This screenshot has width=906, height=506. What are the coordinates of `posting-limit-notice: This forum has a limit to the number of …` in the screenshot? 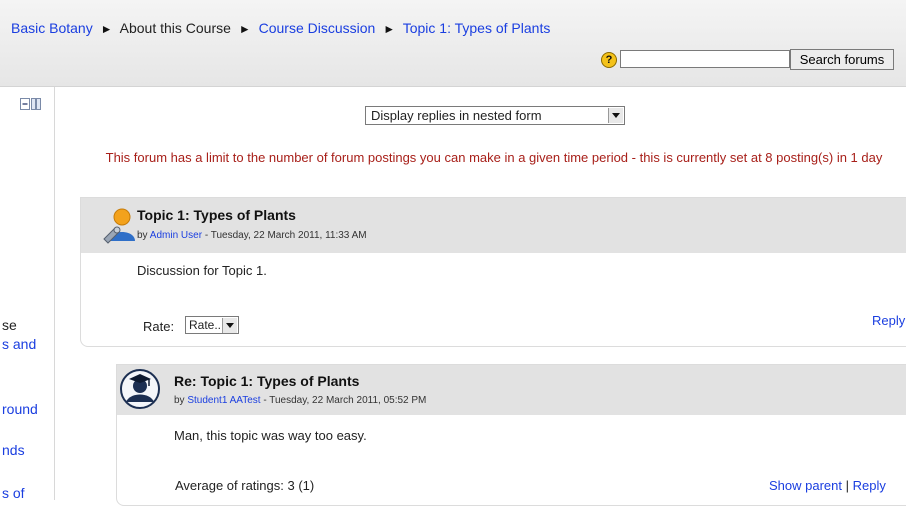 It's located at (494, 157).